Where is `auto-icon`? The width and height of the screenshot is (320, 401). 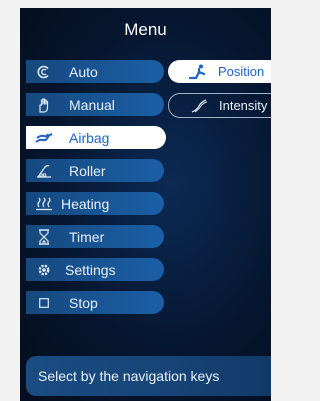
auto-icon is located at coordinates (44, 72).